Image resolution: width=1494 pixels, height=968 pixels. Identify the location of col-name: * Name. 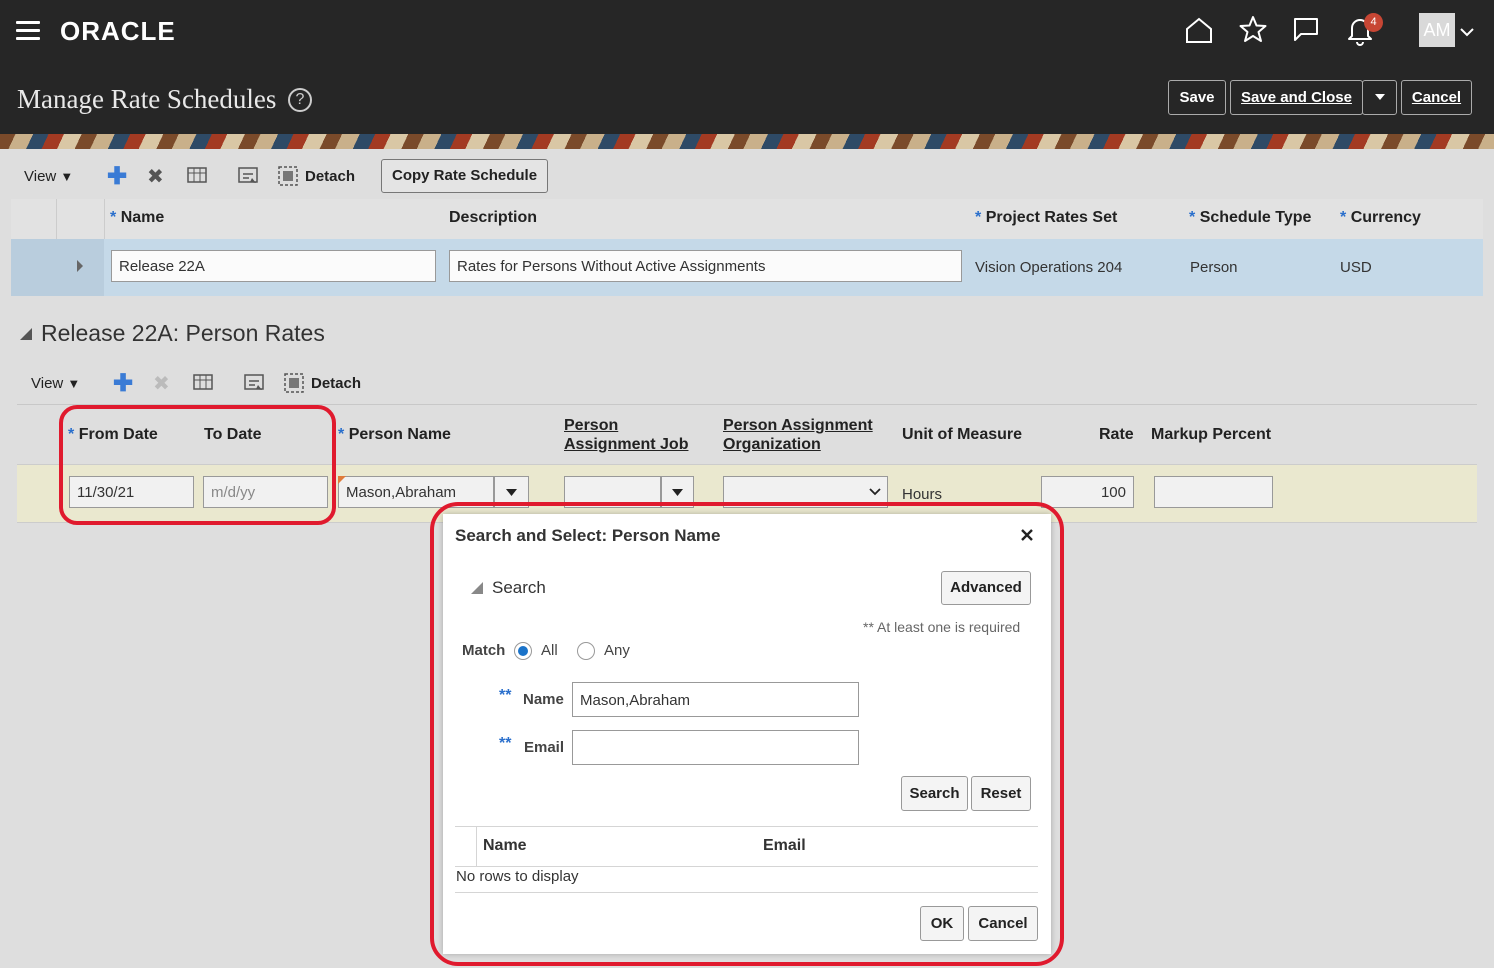
(137, 217).